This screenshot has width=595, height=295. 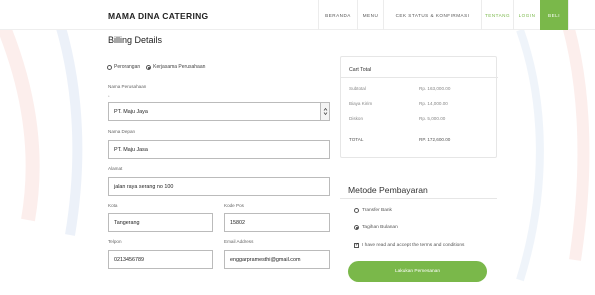 What do you see at coordinates (324, 111) in the screenshot?
I see `select-arrows-icon` at bounding box center [324, 111].